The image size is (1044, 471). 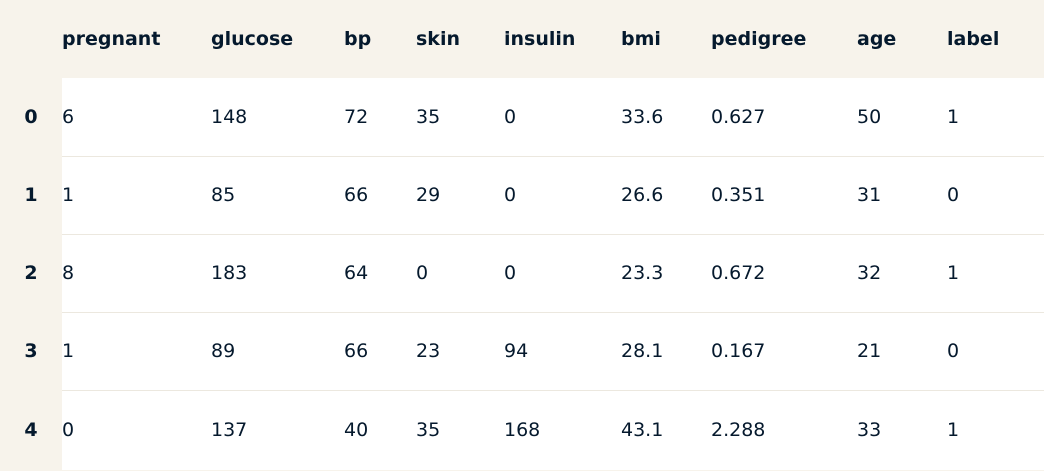 What do you see at coordinates (31, 195) in the screenshot?
I see `row-index: 1` at bounding box center [31, 195].